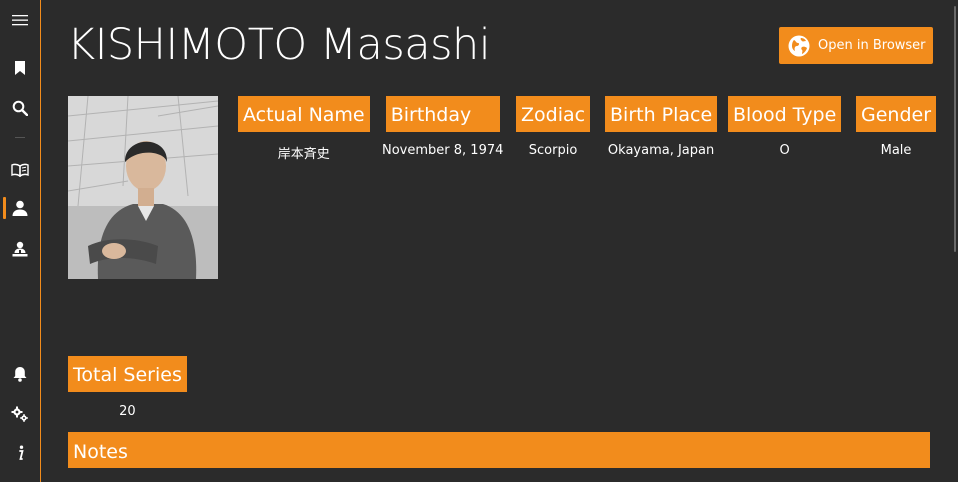 The height and width of the screenshot is (482, 958). I want to click on gear-icon, so click(20, 414).